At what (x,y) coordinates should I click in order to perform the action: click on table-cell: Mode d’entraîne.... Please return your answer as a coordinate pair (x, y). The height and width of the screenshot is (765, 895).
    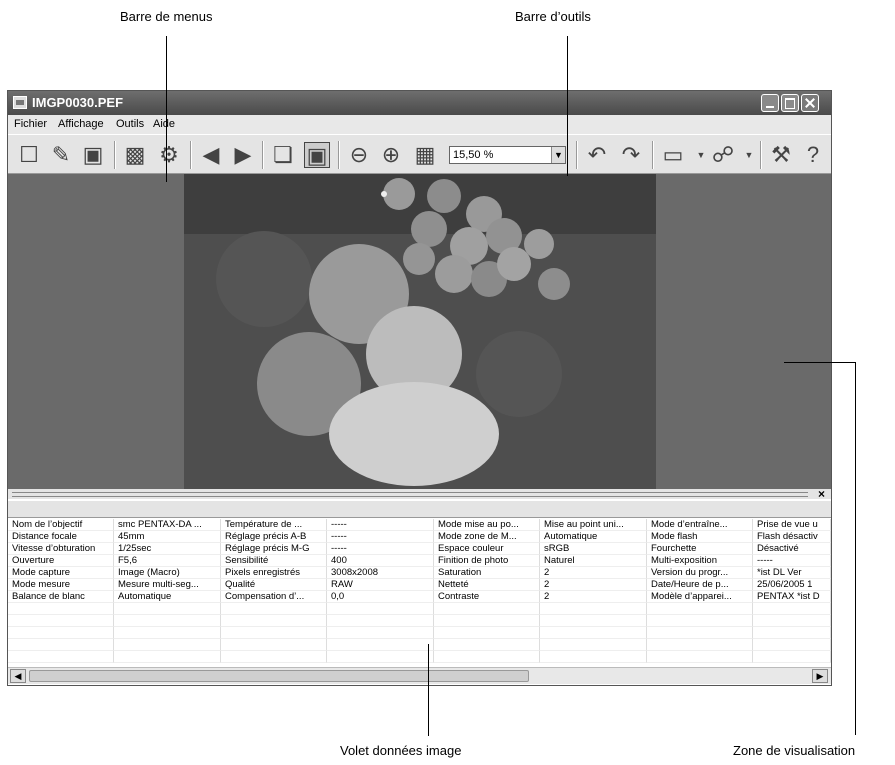
    Looking at the image, I should click on (700, 525).